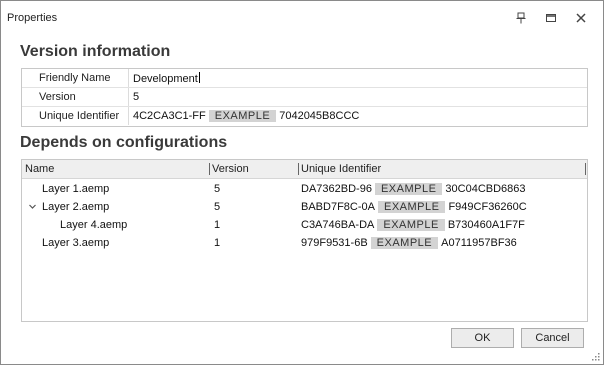 The height and width of the screenshot is (365, 604). Describe the element at coordinates (482, 338) in the screenshot. I see `ok-button: OK` at that location.